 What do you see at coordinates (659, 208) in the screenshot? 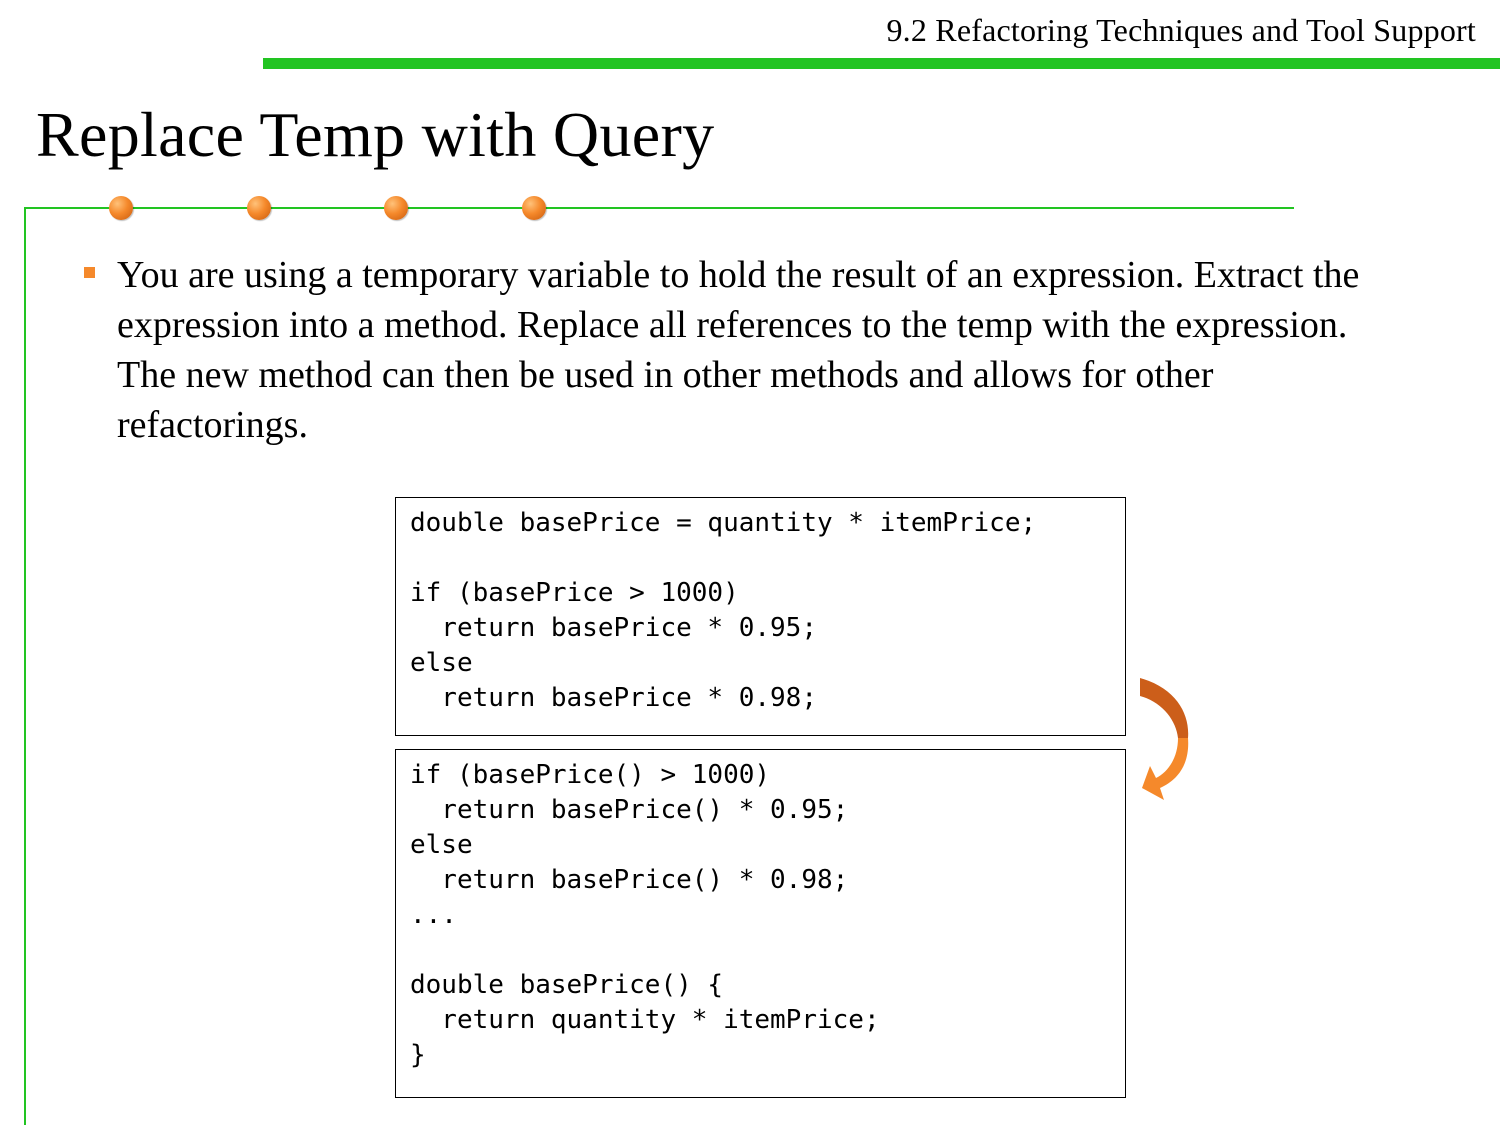
I see `title-underline` at bounding box center [659, 208].